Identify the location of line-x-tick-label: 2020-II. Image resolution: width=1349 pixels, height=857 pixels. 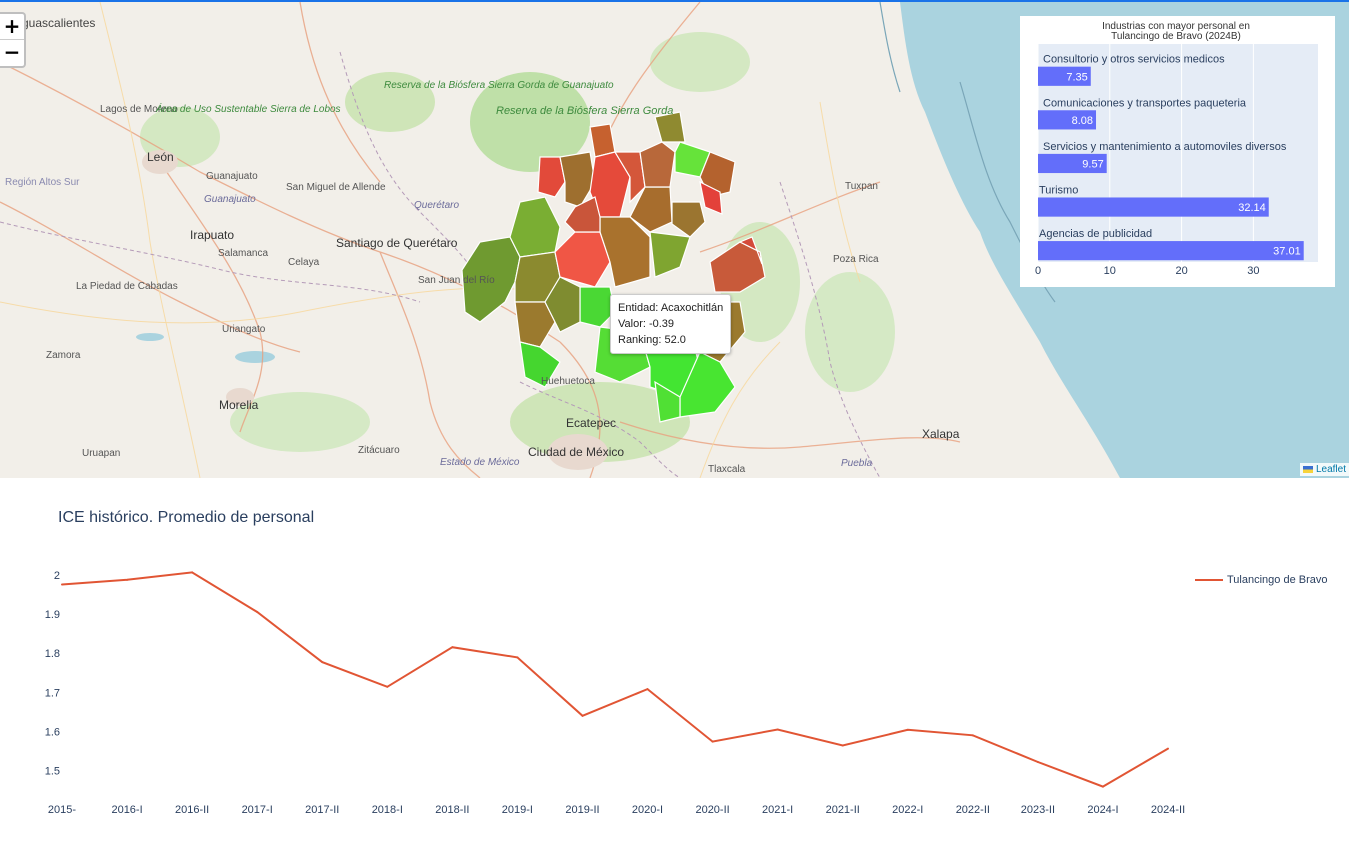
(712, 810).